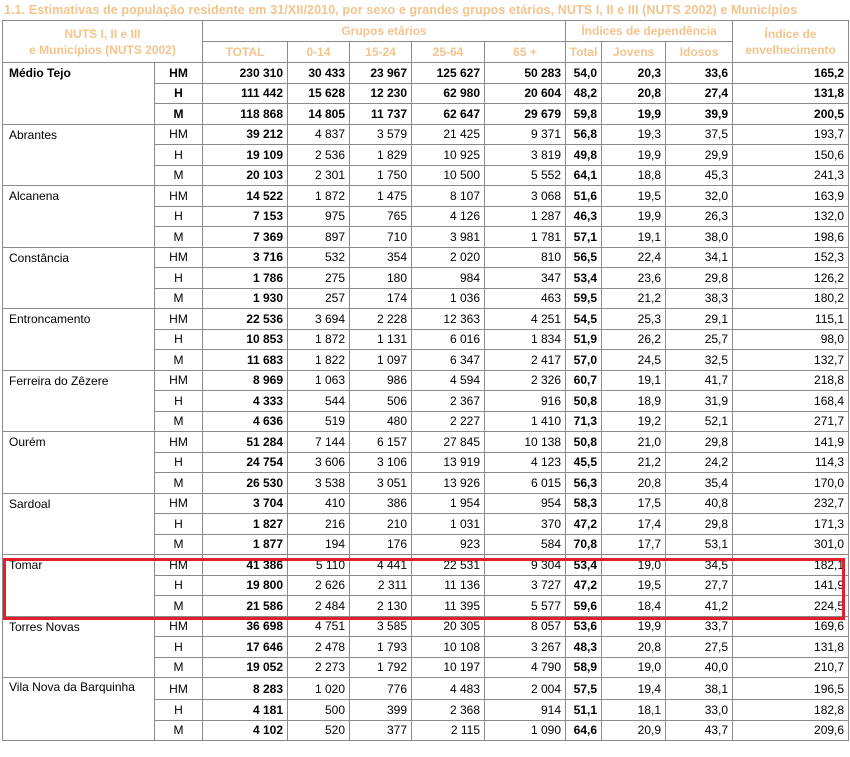 The width and height of the screenshot is (850, 757). Describe the element at coordinates (178, 278) in the screenshot. I see `sex-cell: H` at that location.